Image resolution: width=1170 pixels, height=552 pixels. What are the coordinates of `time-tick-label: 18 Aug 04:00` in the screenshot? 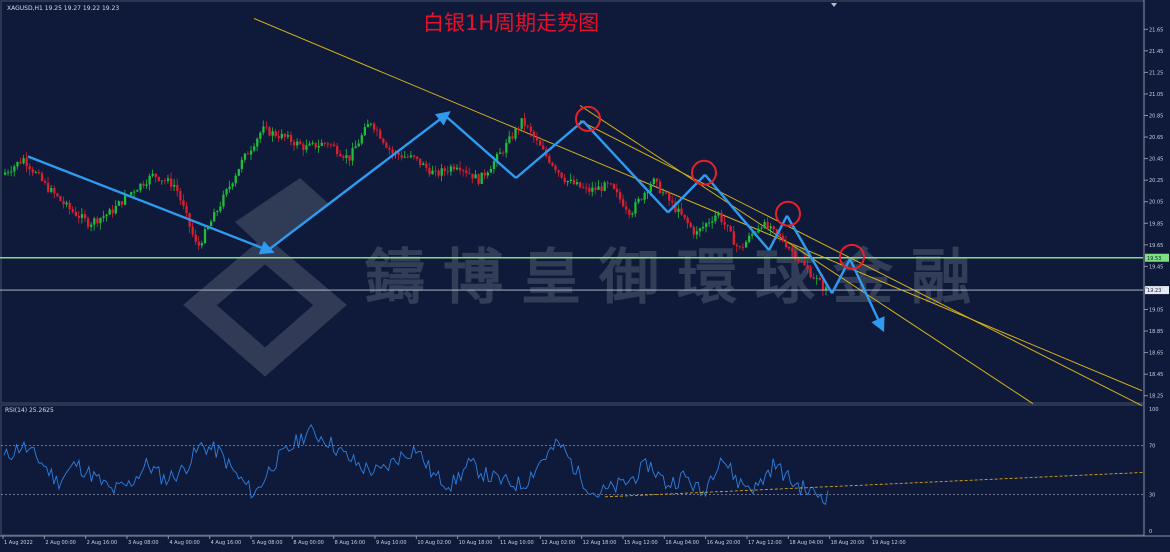 It's located at (806, 543).